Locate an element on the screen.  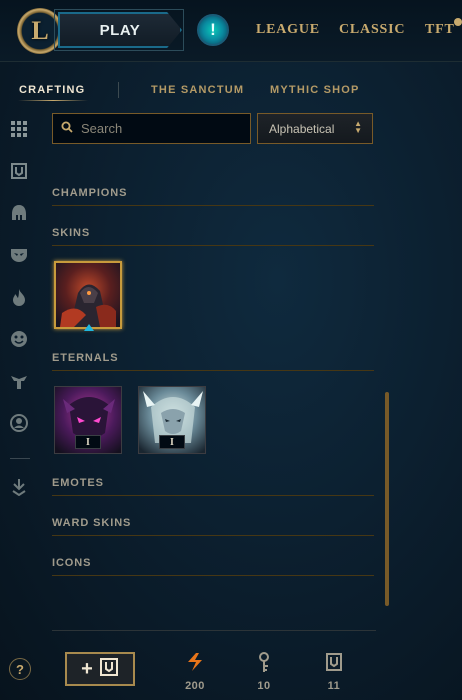
help-button: ? is located at coordinates (20, 669).